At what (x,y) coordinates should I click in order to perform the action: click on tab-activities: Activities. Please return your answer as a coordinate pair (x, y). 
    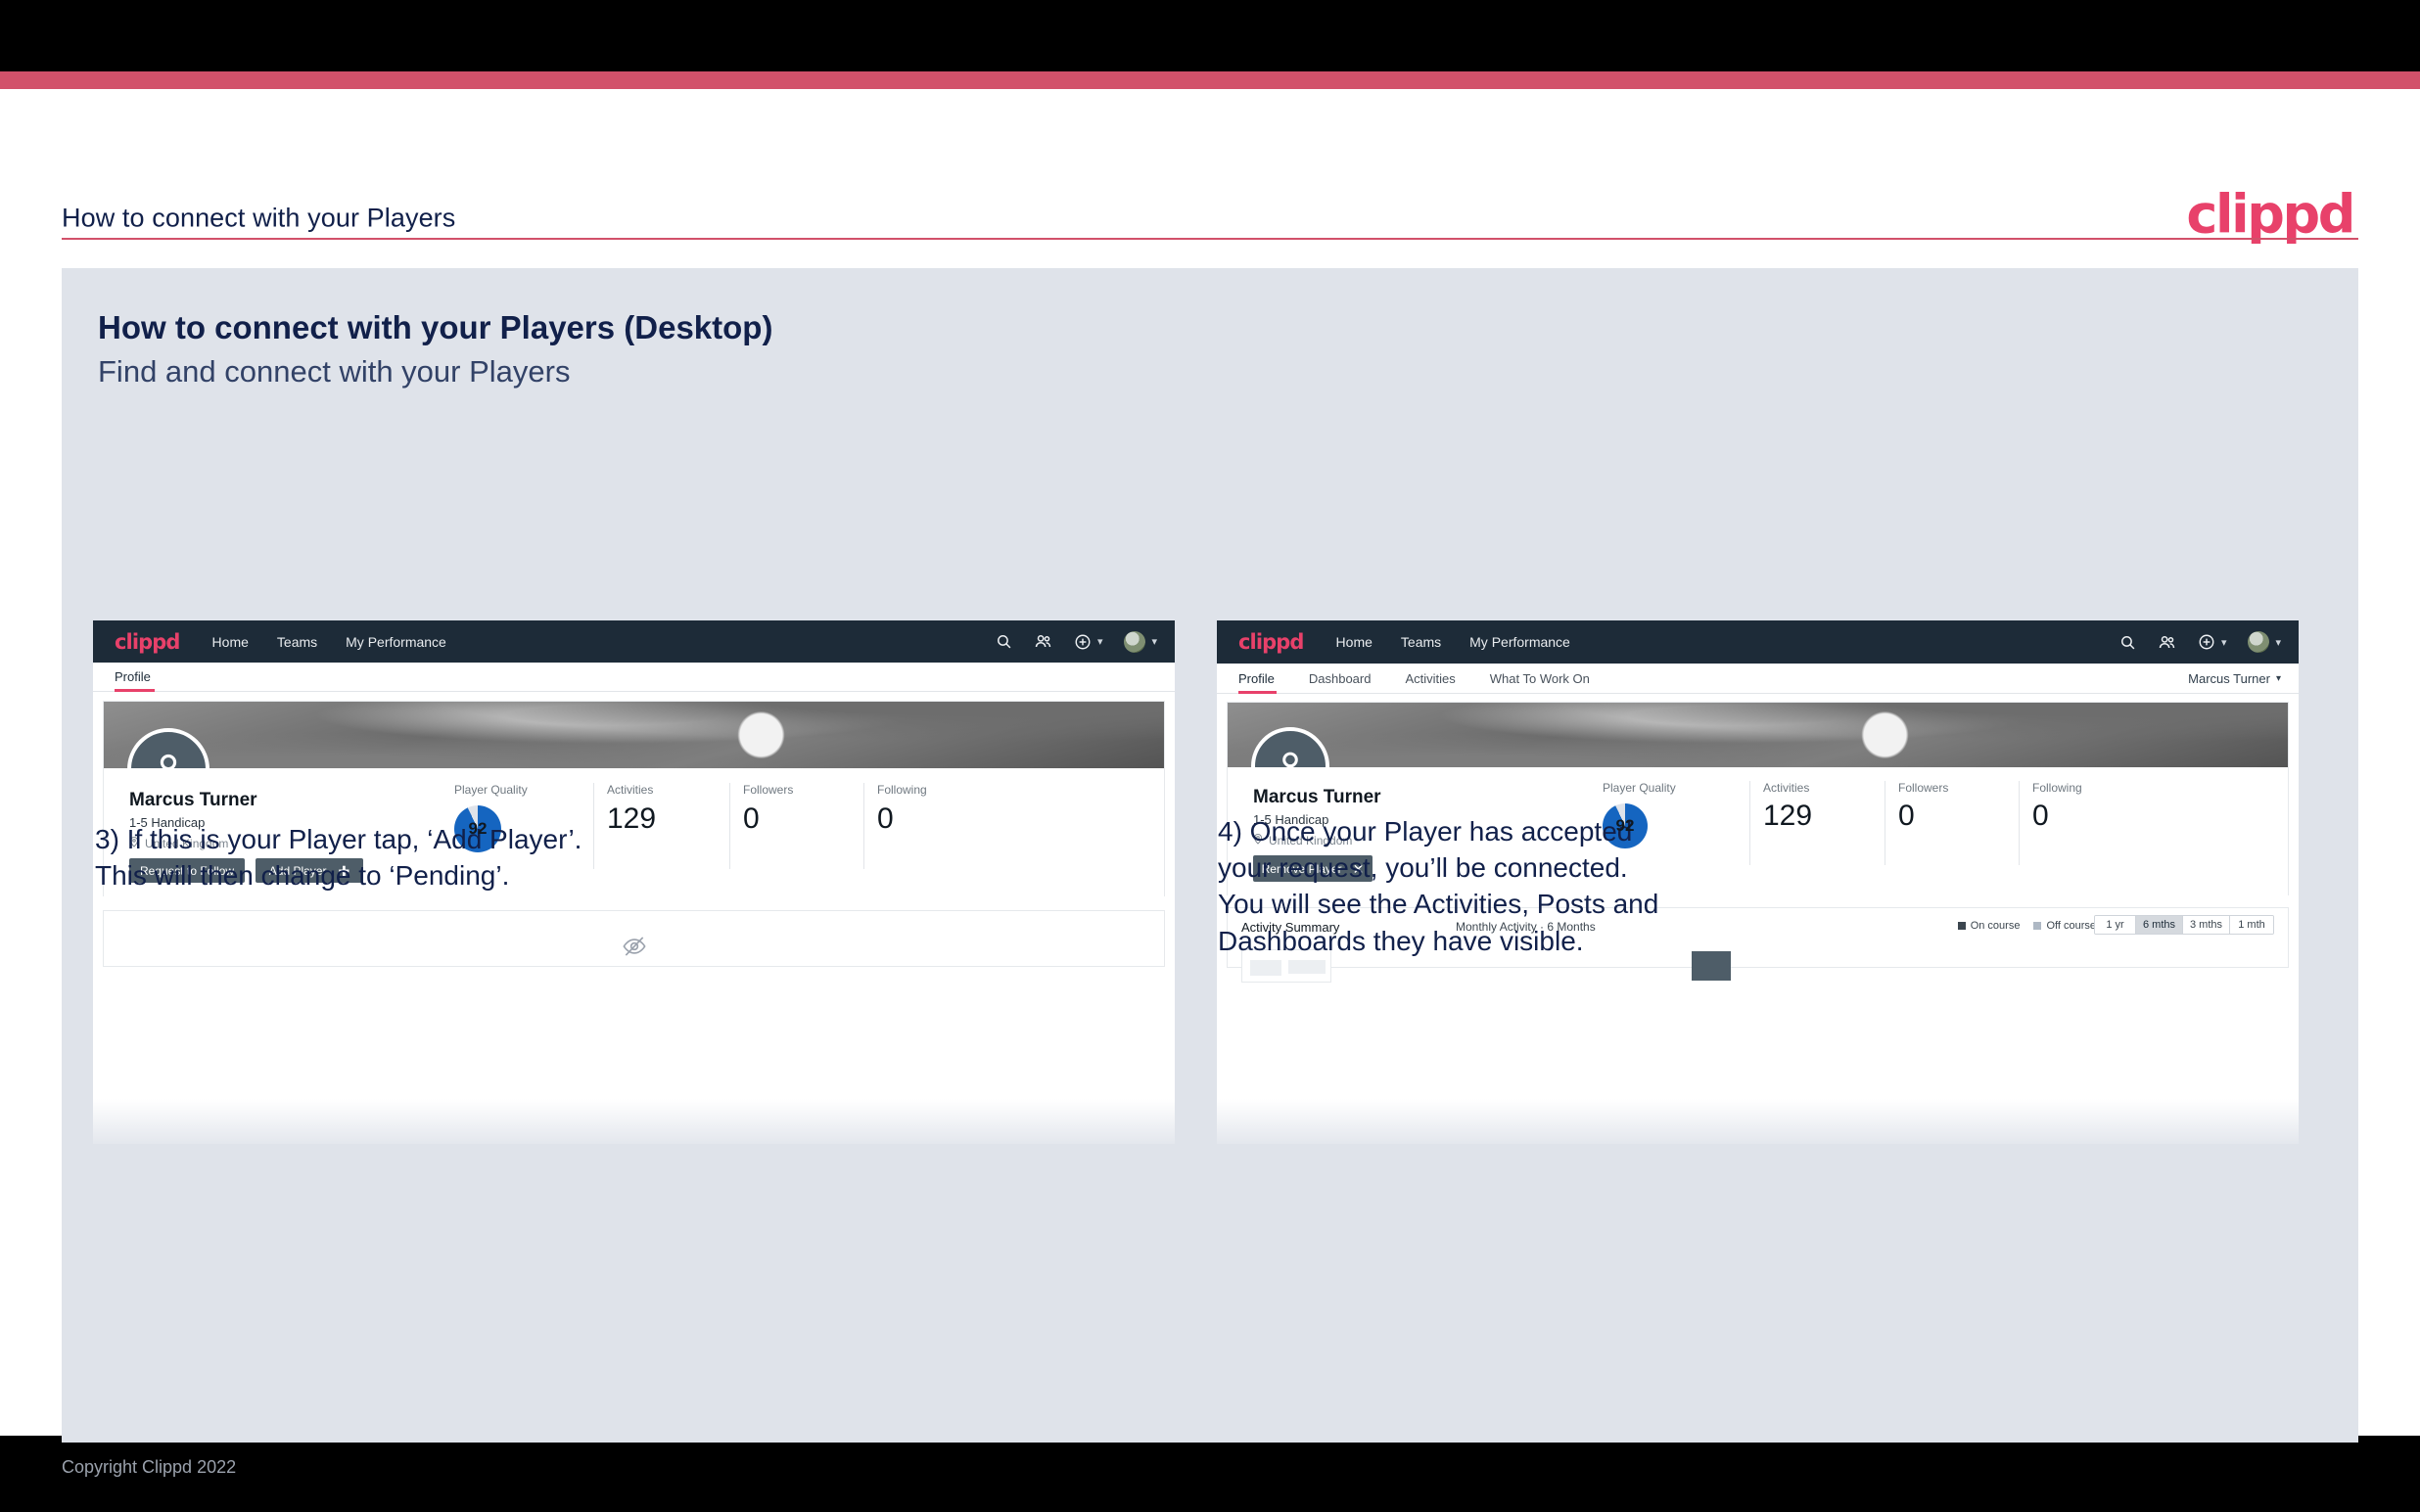
    Looking at the image, I should click on (1431, 682).